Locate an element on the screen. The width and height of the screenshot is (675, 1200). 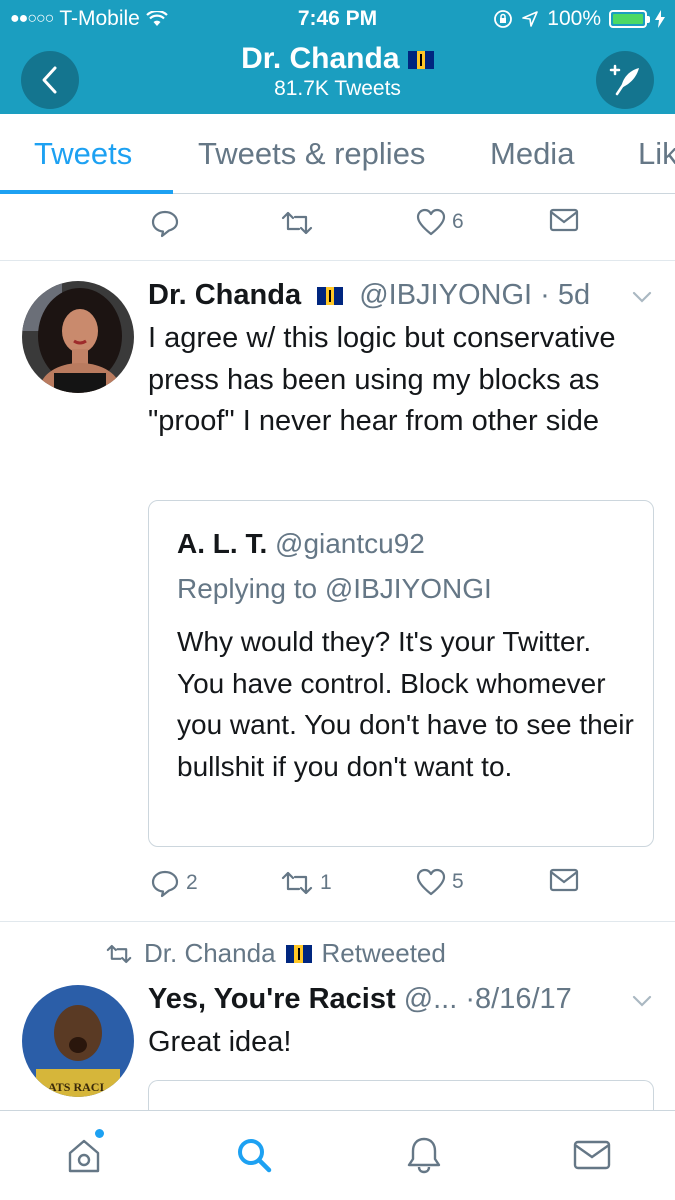
reply-button: 2 is located at coordinates (174, 883).